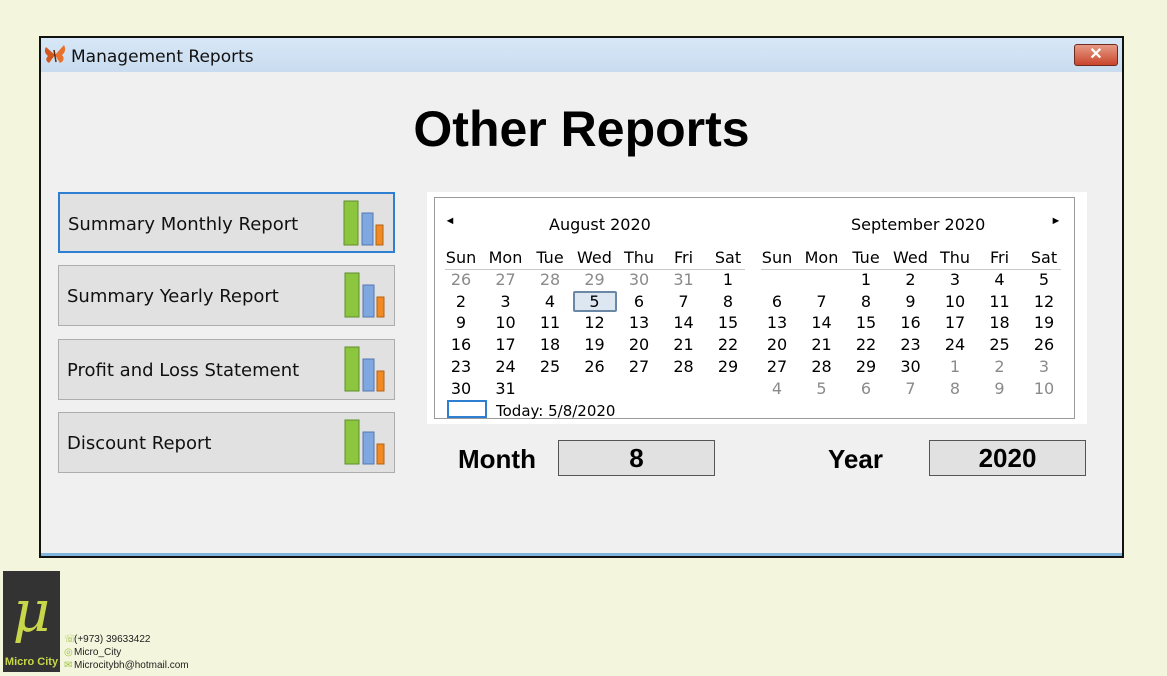  Describe the element at coordinates (450, 221) in the screenshot. I see `previous-month-button: ◄` at that location.